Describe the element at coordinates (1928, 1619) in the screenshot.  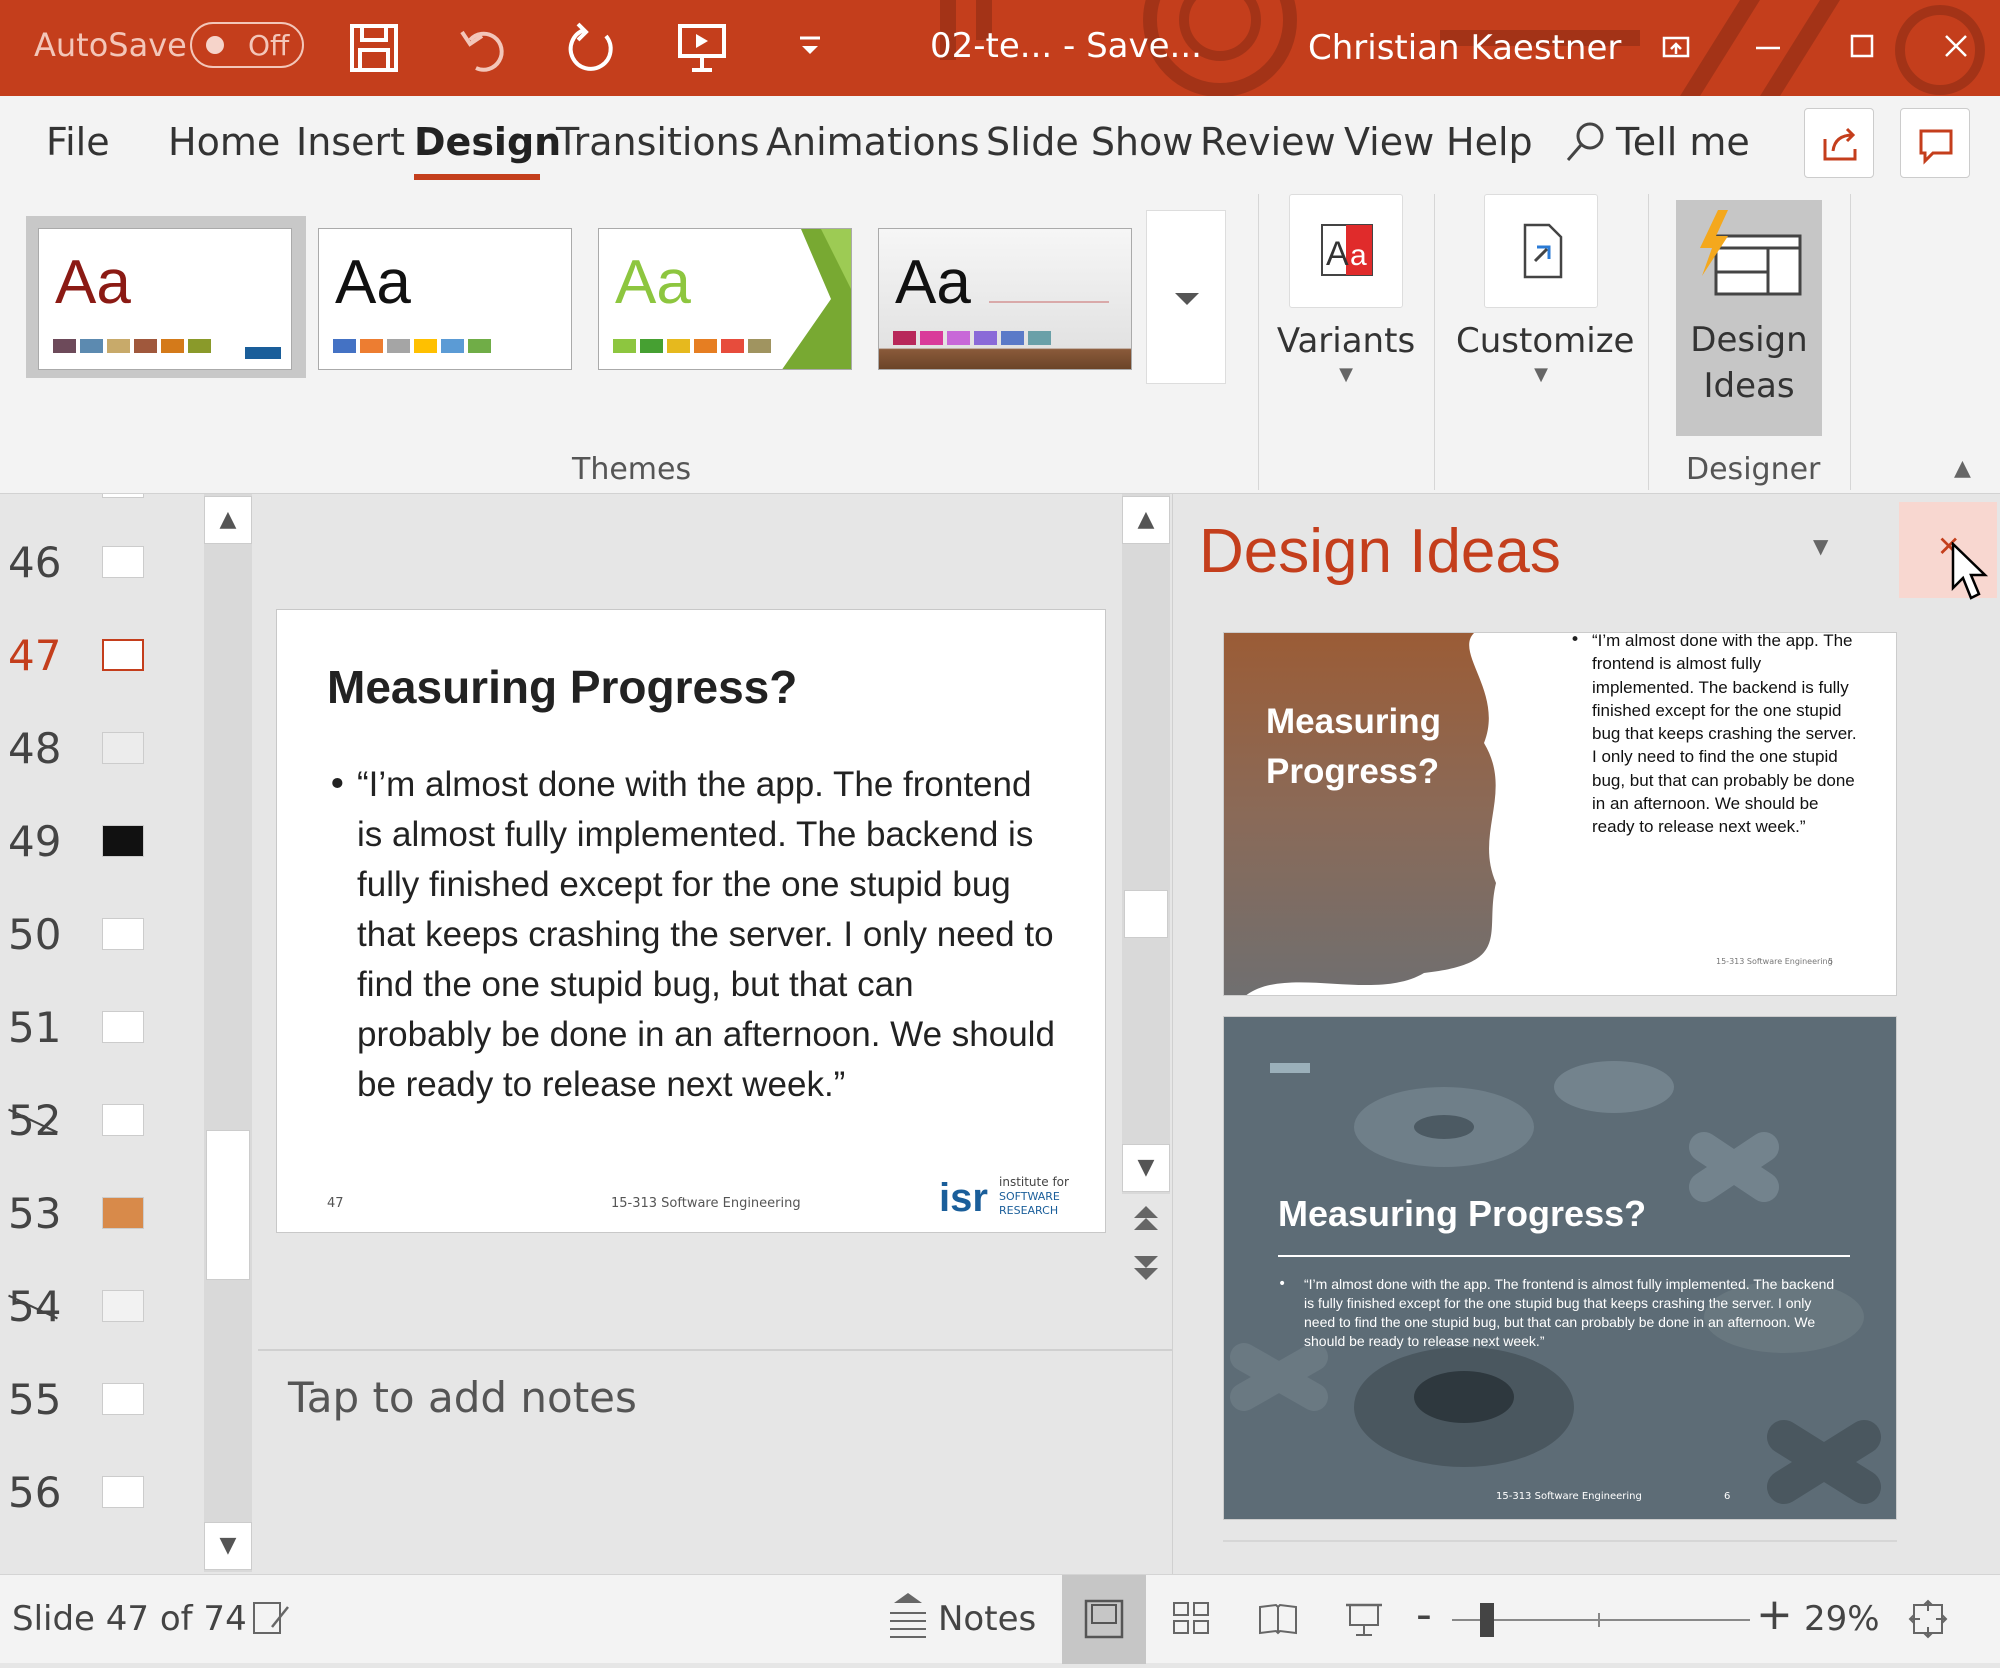
I see `fit-to-window-icon` at that location.